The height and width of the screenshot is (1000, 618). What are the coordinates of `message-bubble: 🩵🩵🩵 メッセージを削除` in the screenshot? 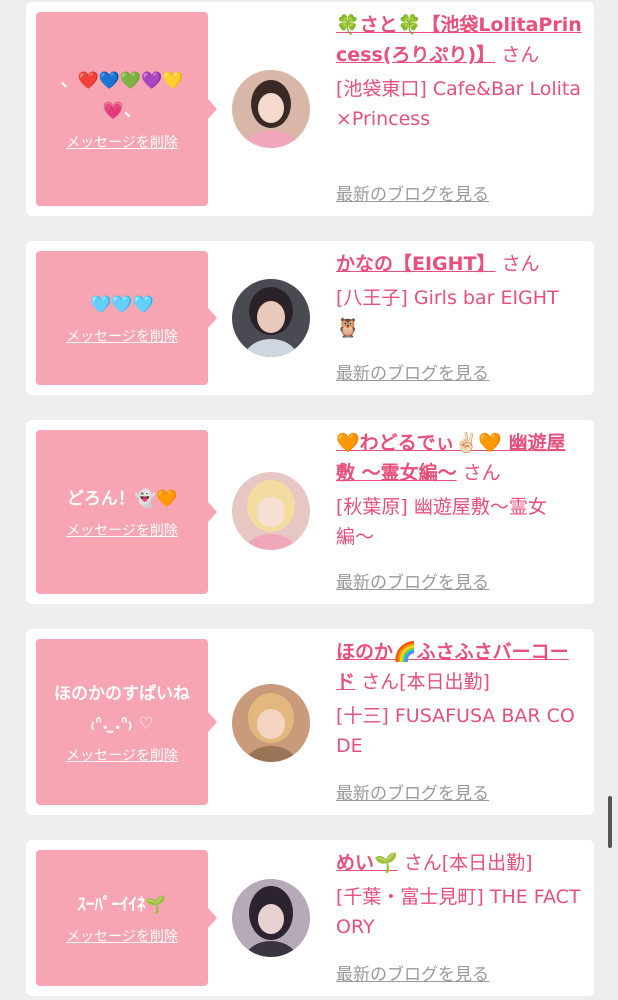 It's located at (126, 318).